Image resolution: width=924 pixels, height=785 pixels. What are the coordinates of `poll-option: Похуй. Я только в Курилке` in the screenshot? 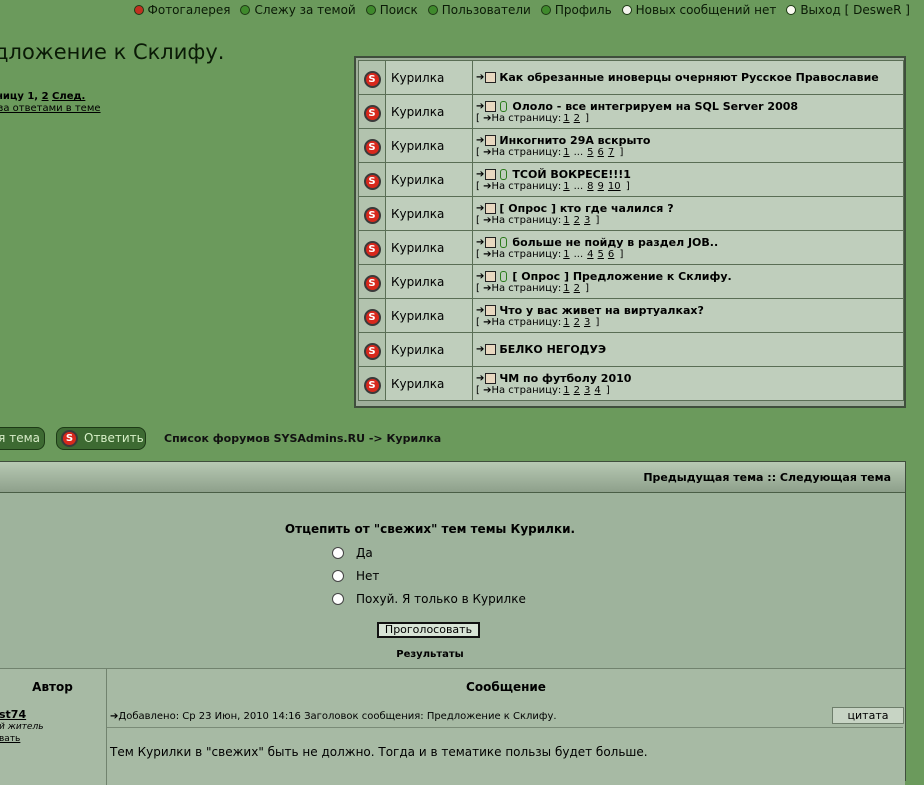 It's located at (429, 599).